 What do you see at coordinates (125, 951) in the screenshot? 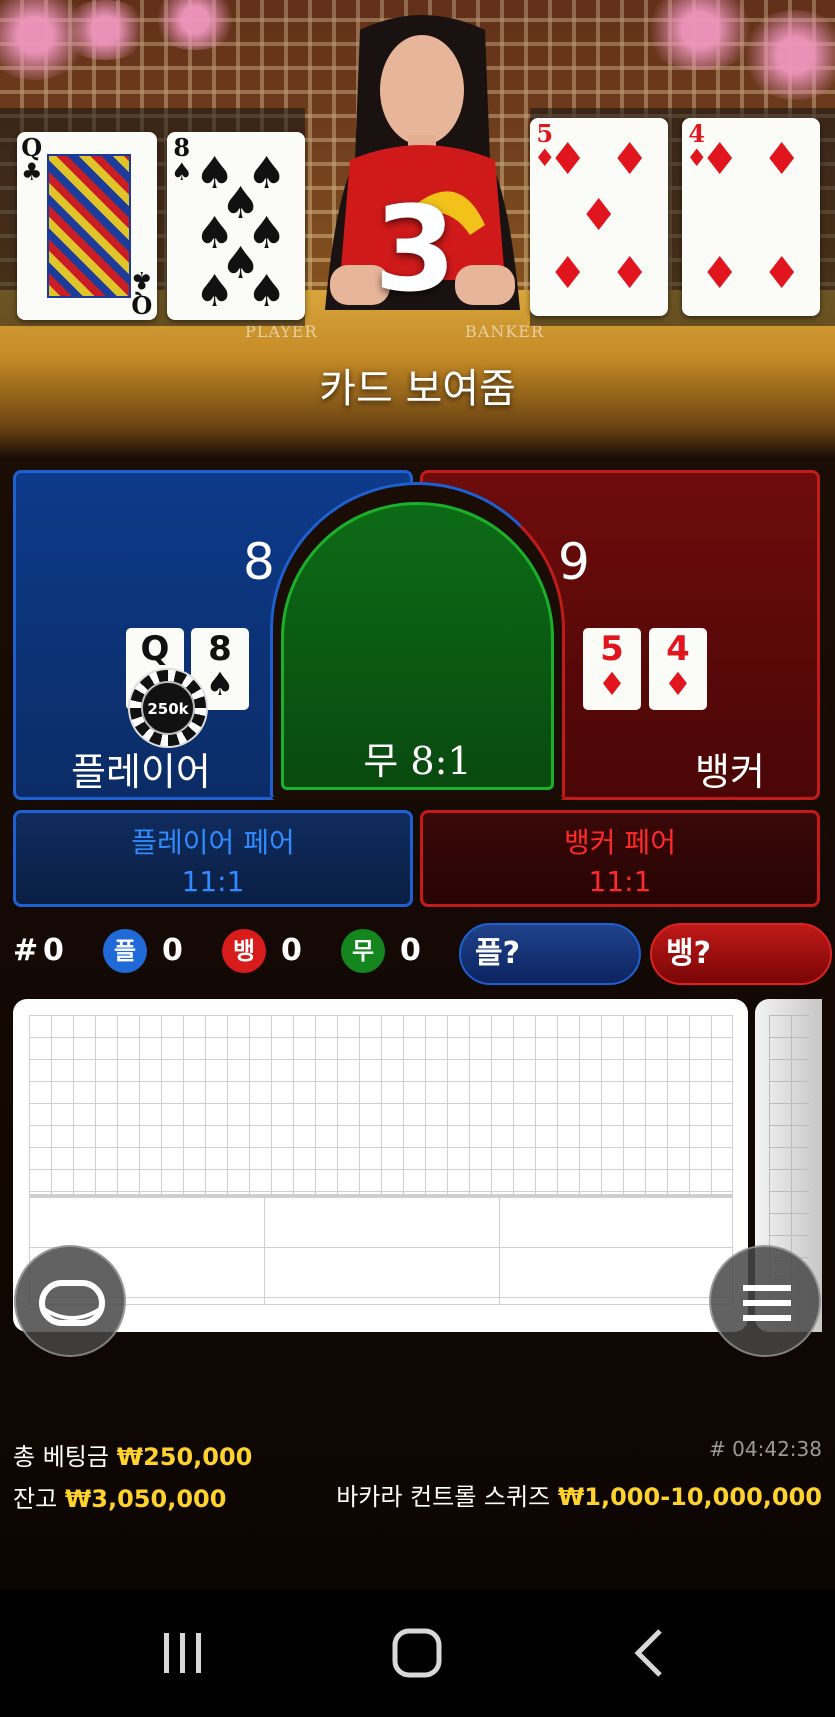
I see `player-win-badge: 플` at bounding box center [125, 951].